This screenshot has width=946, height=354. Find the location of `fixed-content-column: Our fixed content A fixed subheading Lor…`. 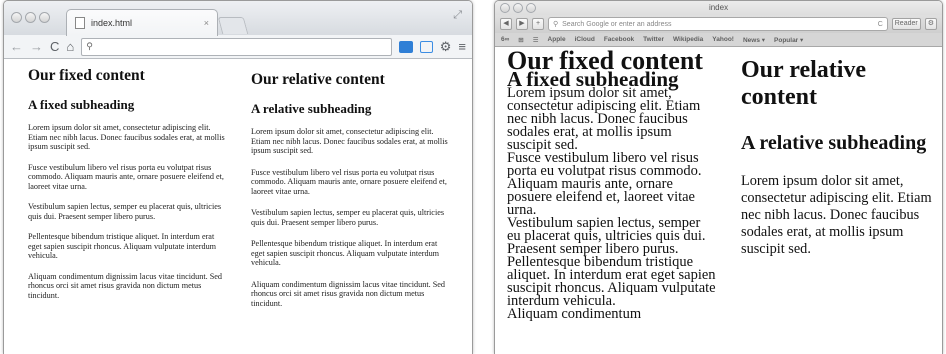

fixed-content-column: Our fixed content A fixed subheading Lor… is located at coordinates (127, 189).